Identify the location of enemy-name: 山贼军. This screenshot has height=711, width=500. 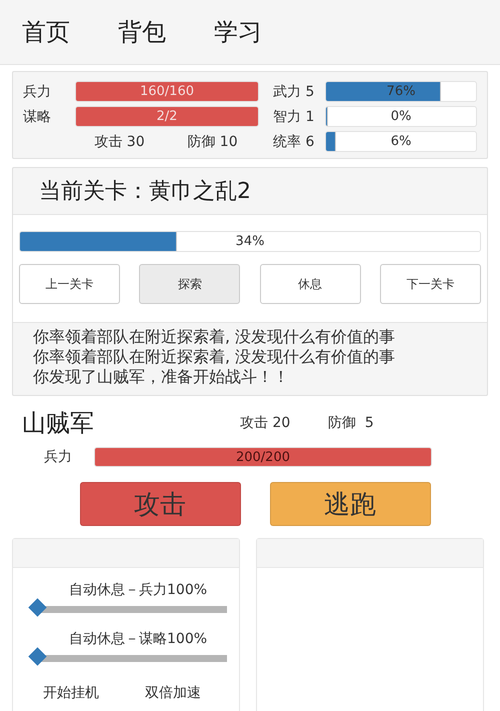
(58, 423).